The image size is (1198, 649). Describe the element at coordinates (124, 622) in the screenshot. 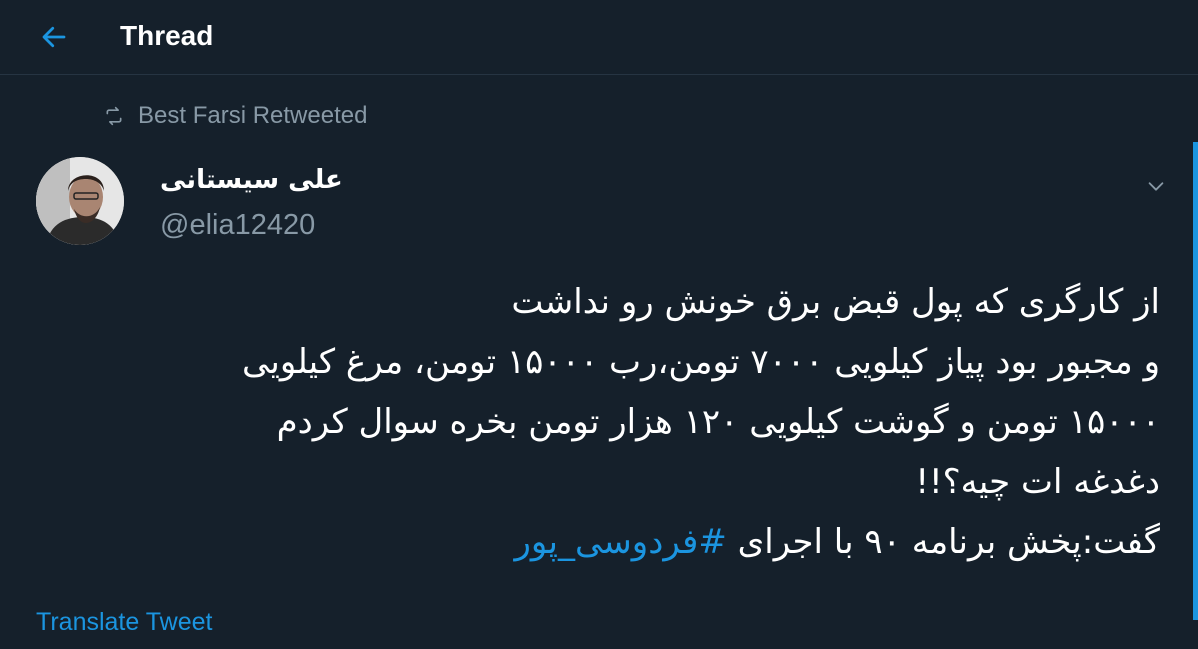

I see `translate-tweet-link: Translate Tweet` at that location.